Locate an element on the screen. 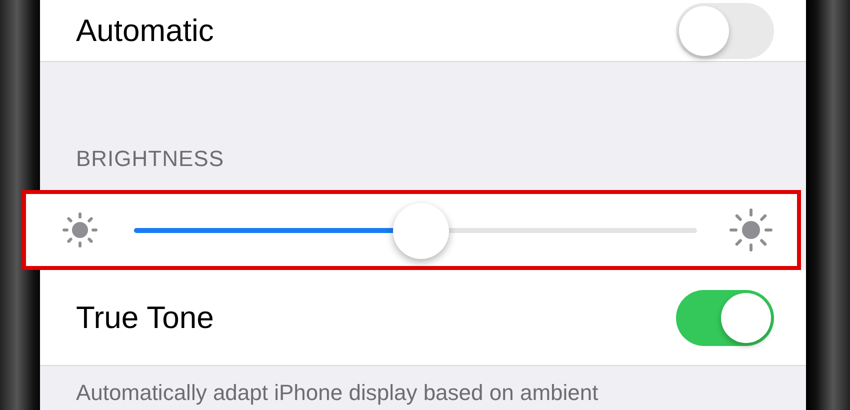 Image resolution: width=850 pixels, height=410 pixels. row-label: True Tone is located at coordinates (145, 318).